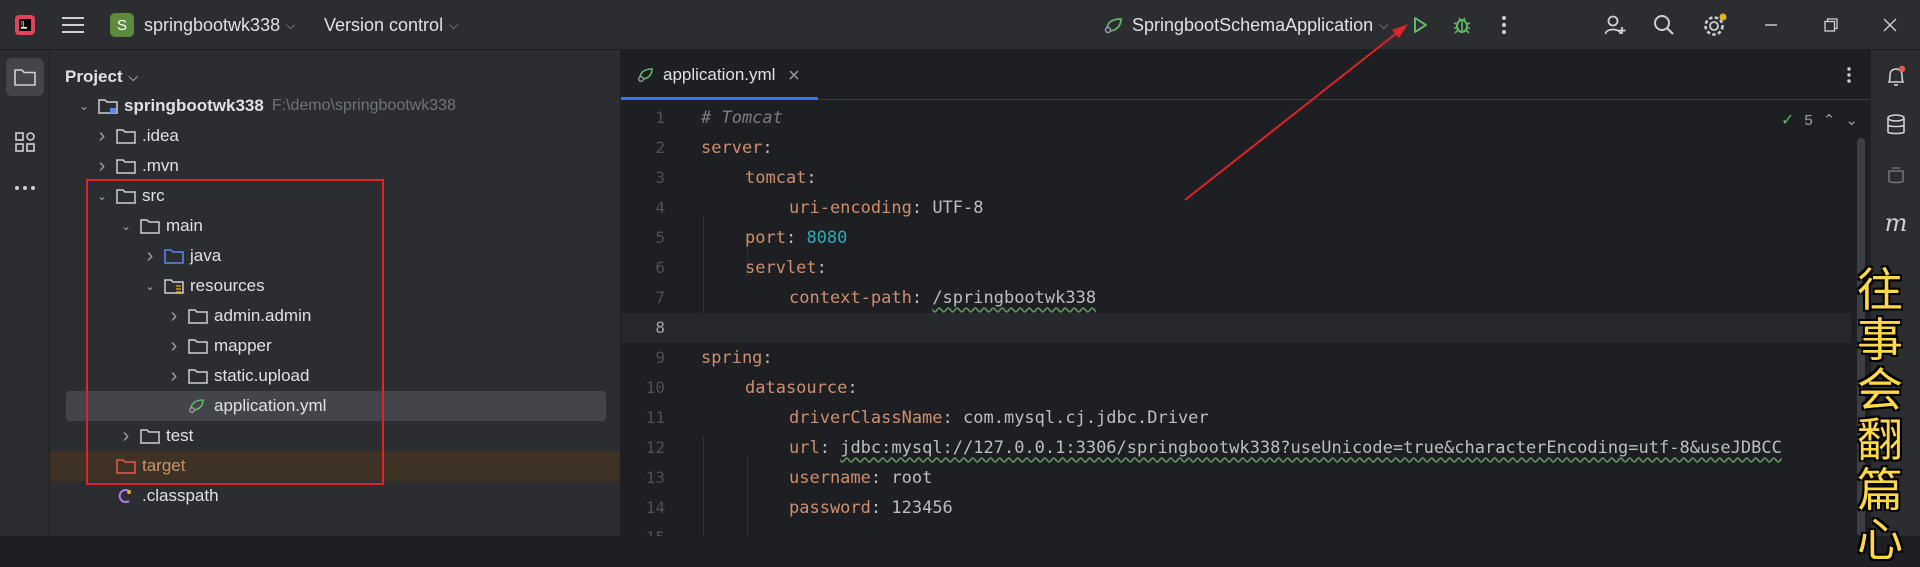 The width and height of the screenshot is (1920, 567). I want to click on watermark-text: 往事会翻篇心, so click(1880, 415).